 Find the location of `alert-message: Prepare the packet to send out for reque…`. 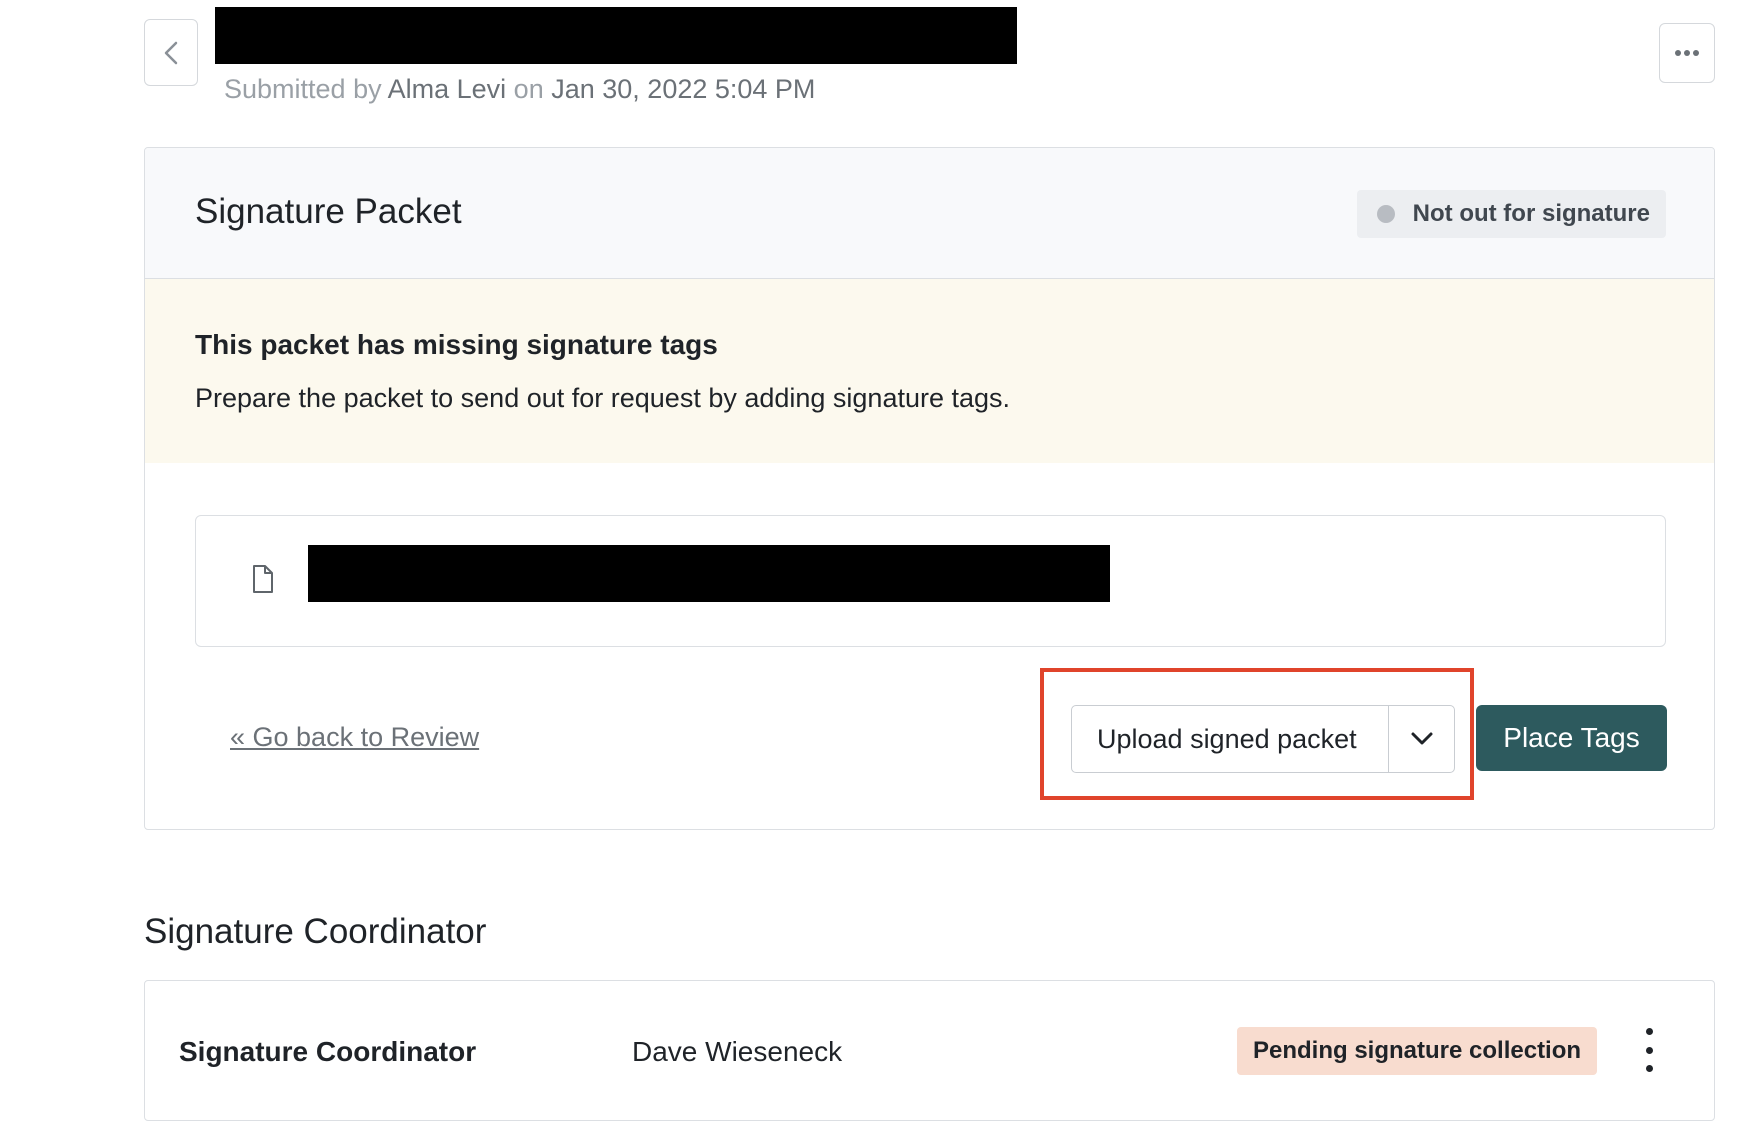

alert-message: Prepare the packet to send out for reque… is located at coordinates (603, 398).